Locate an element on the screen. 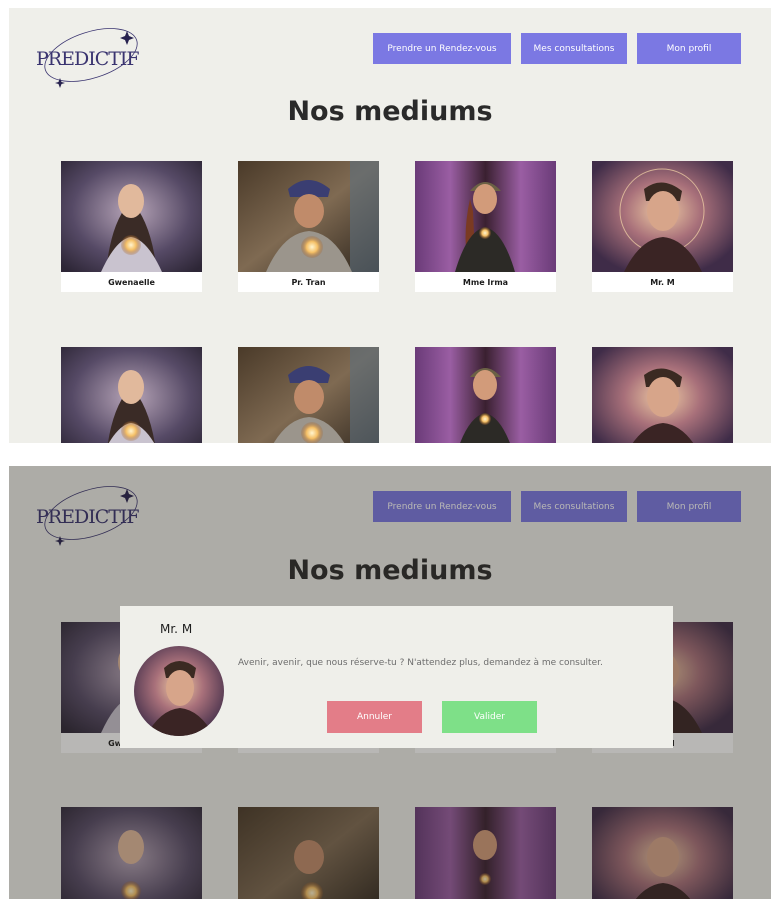  medium-card-mr-m is located at coordinates (662, 395).